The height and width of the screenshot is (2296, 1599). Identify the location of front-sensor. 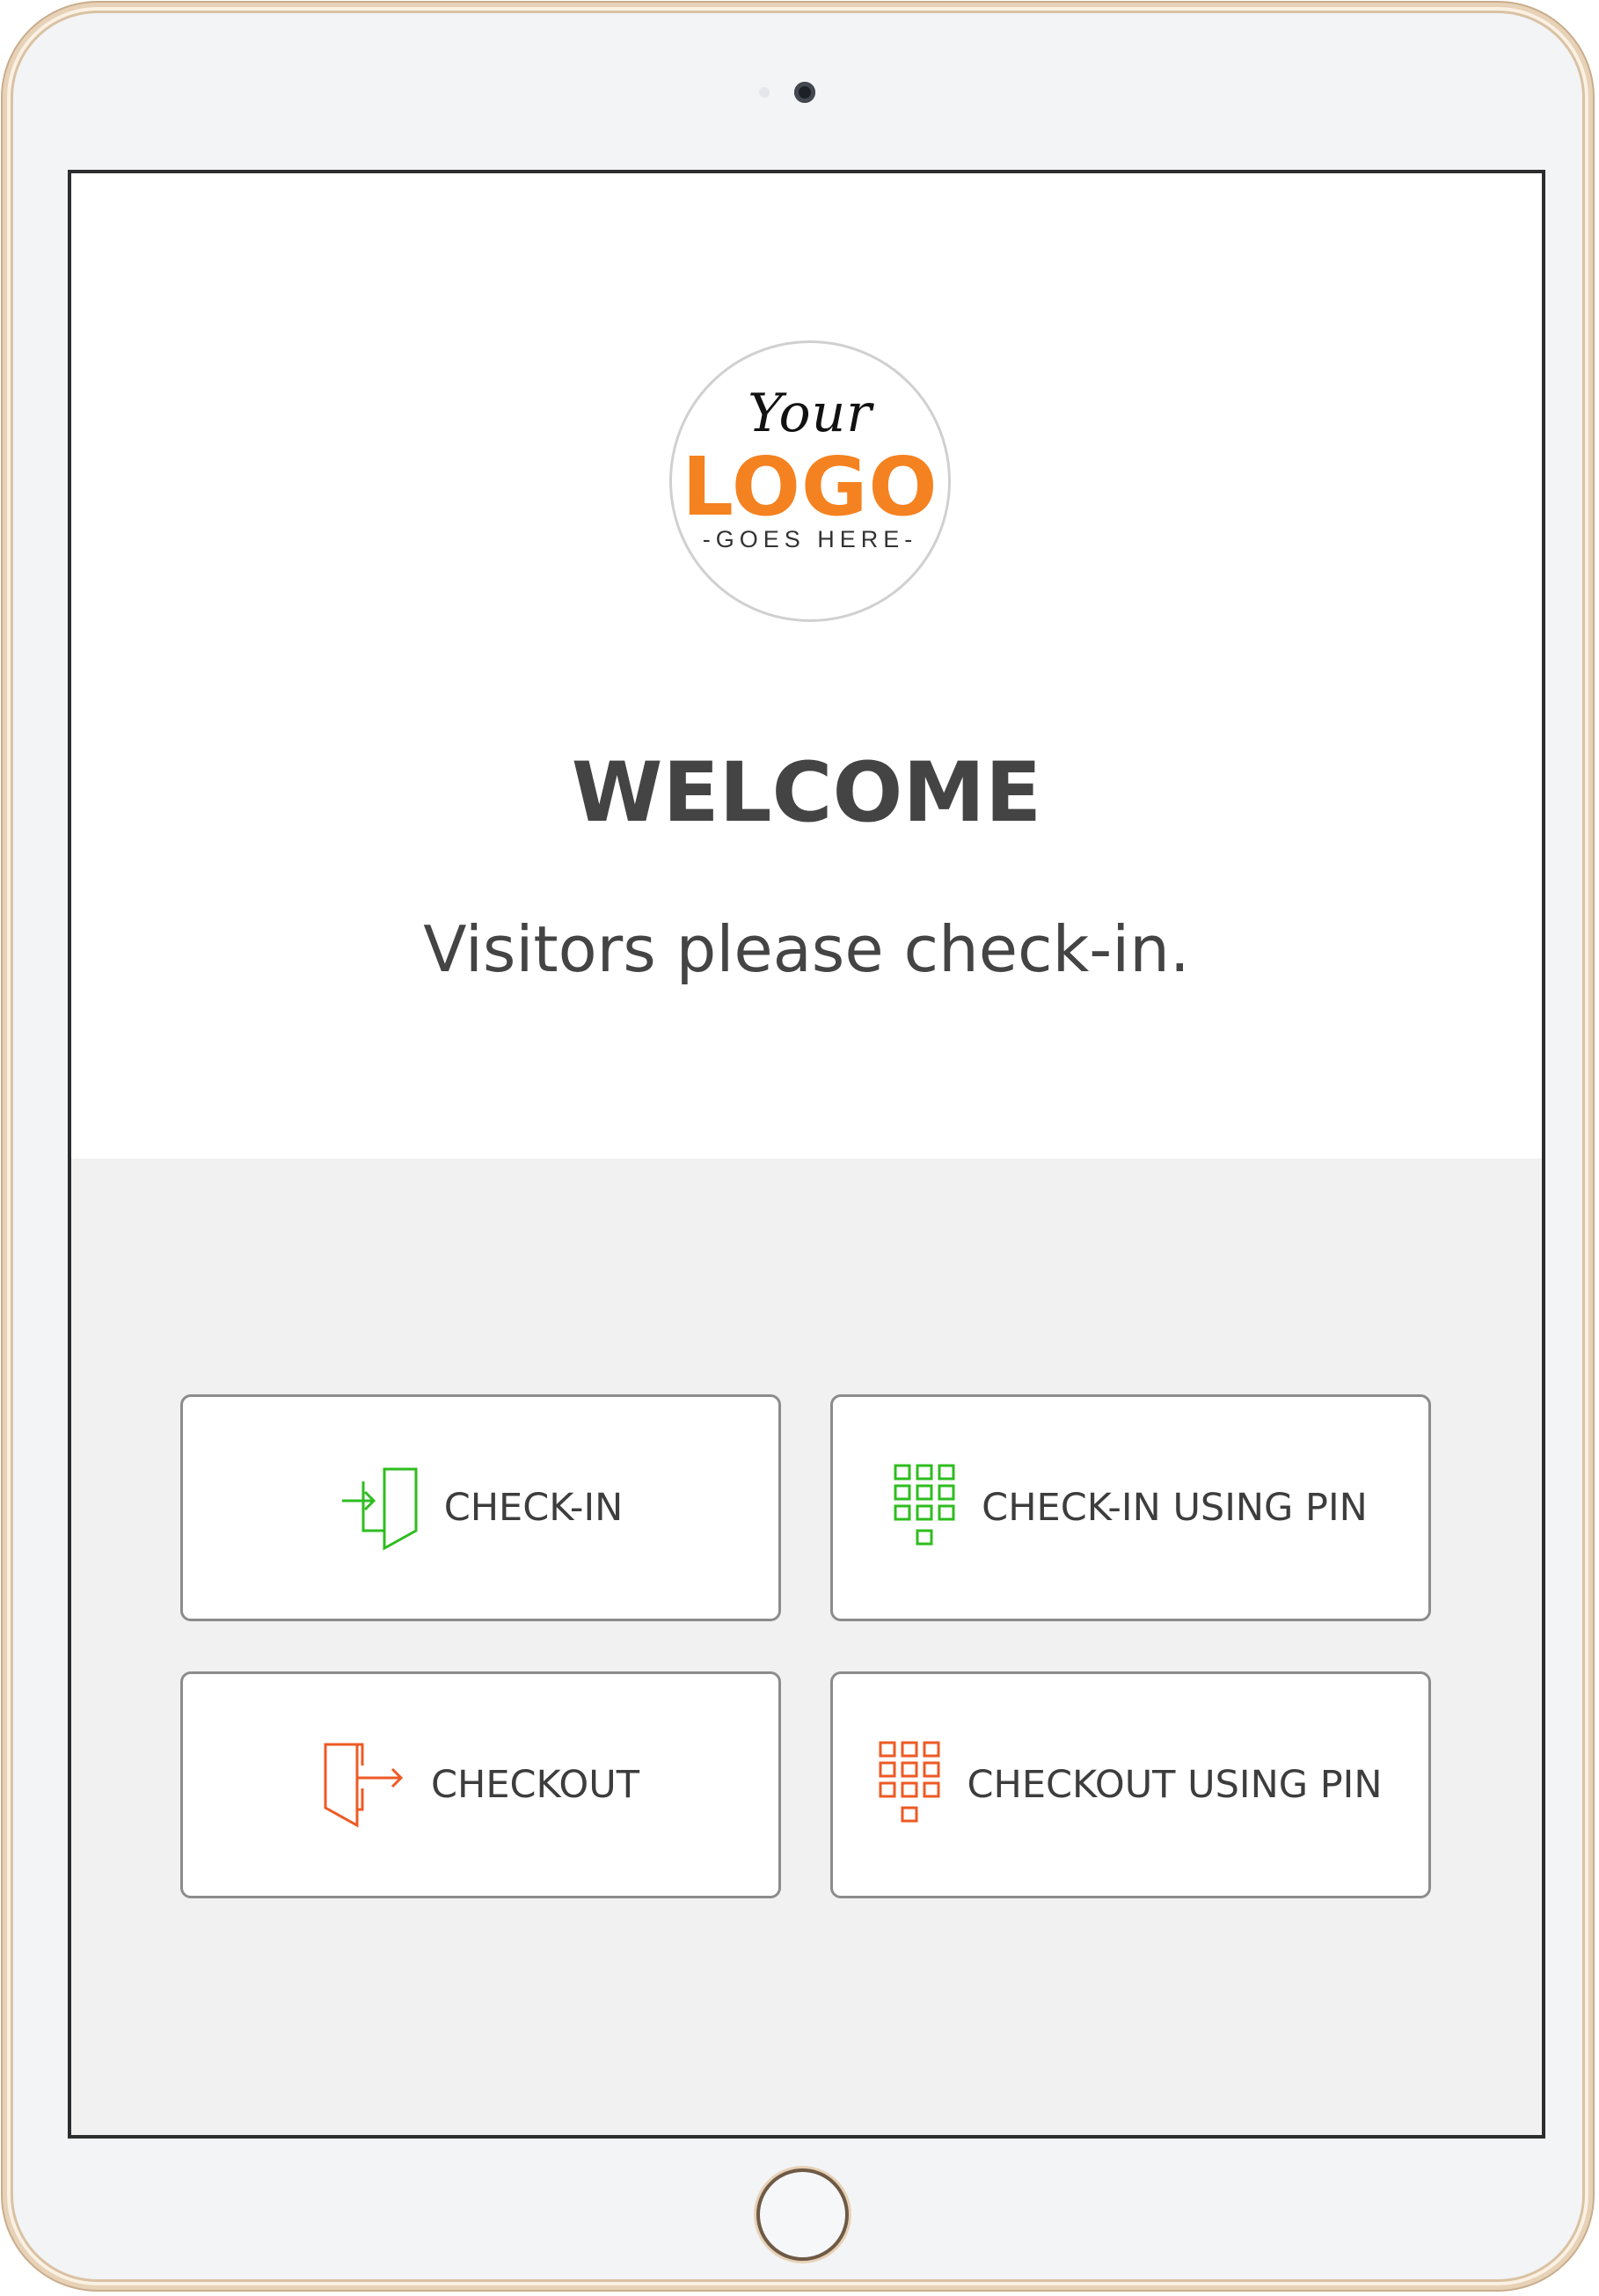
(765, 92).